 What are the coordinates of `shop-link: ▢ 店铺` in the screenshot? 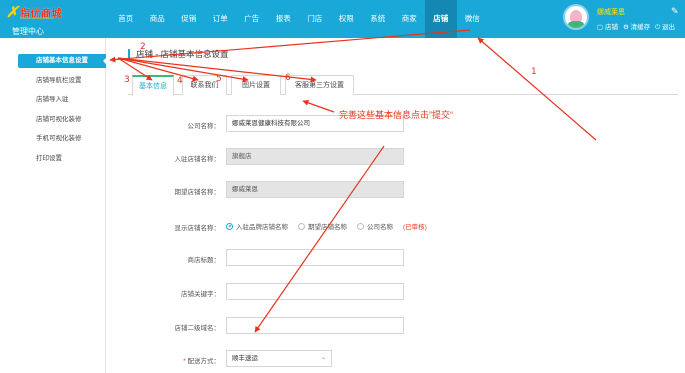 It's located at (607, 26).